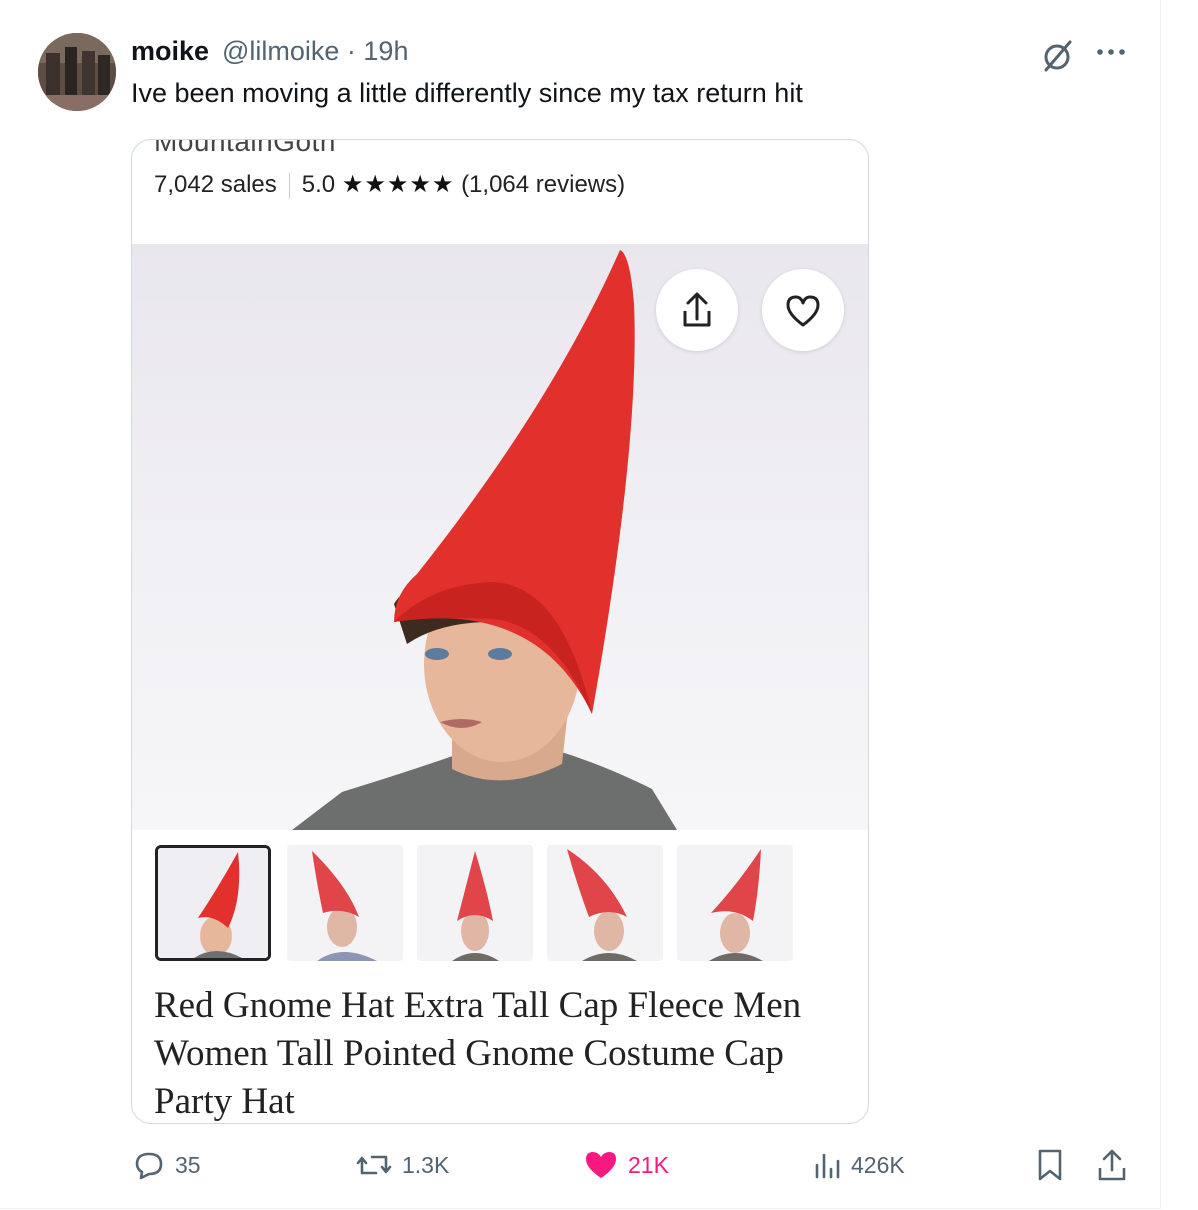 The height and width of the screenshot is (1210, 1198). What do you see at coordinates (77, 72) in the screenshot?
I see `avatar` at bounding box center [77, 72].